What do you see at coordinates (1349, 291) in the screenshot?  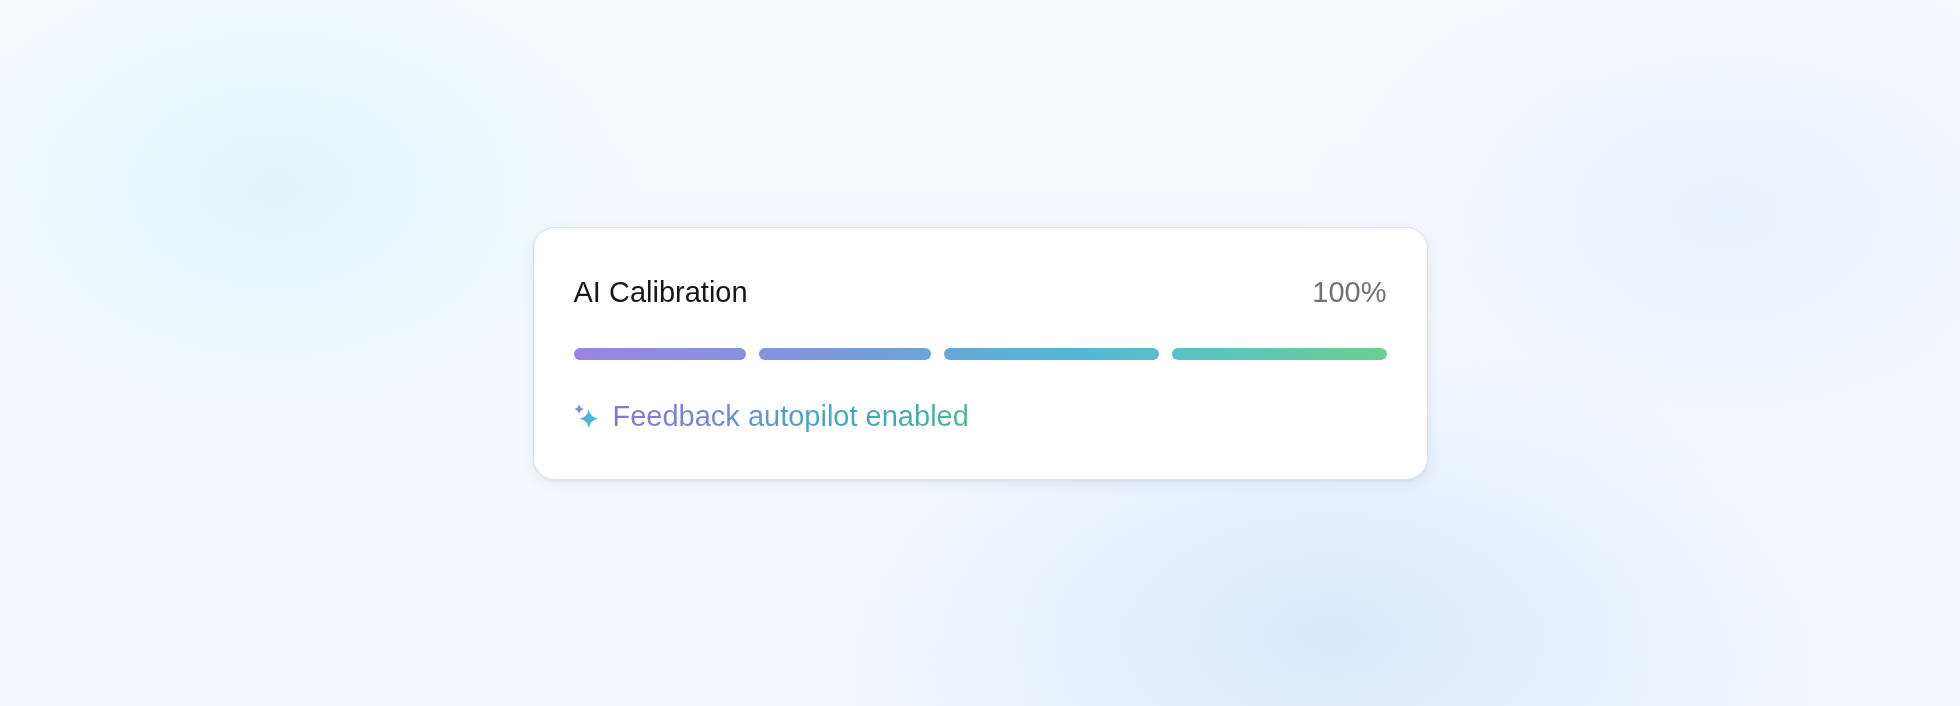 I see `percent-label: 100%` at bounding box center [1349, 291].